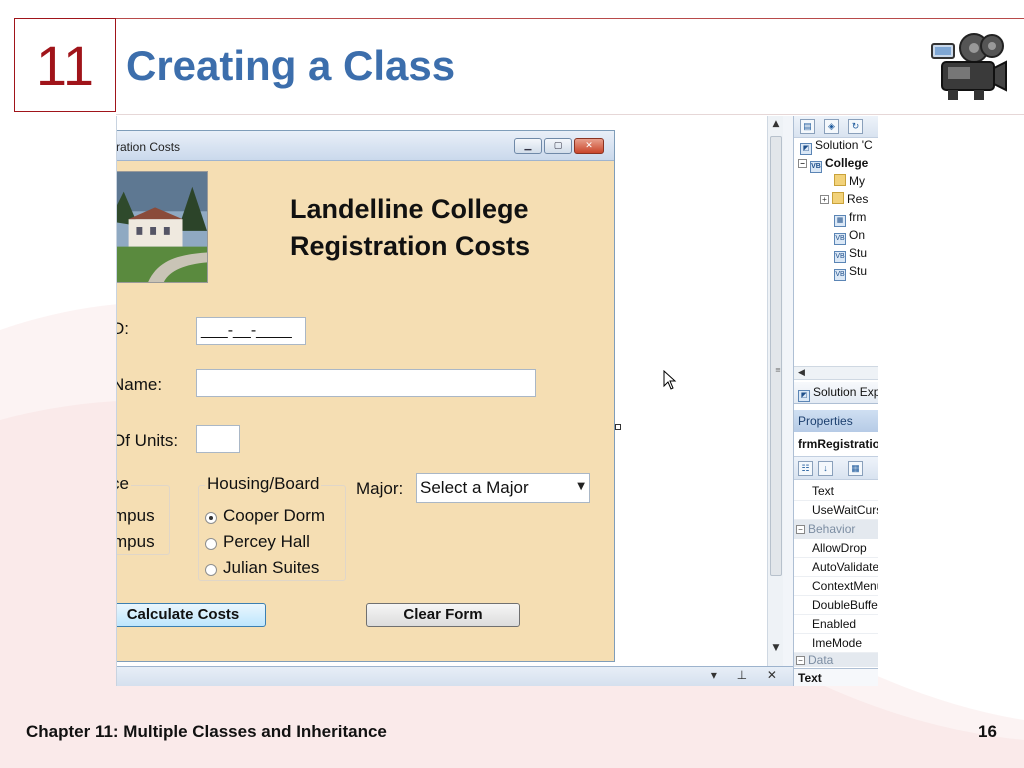 The width and height of the screenshot is (1024, 768). Describe the element at coordinates (191, 615) in the screenshot. I see `calculate-costs-button: Calculate Costs` at that location.